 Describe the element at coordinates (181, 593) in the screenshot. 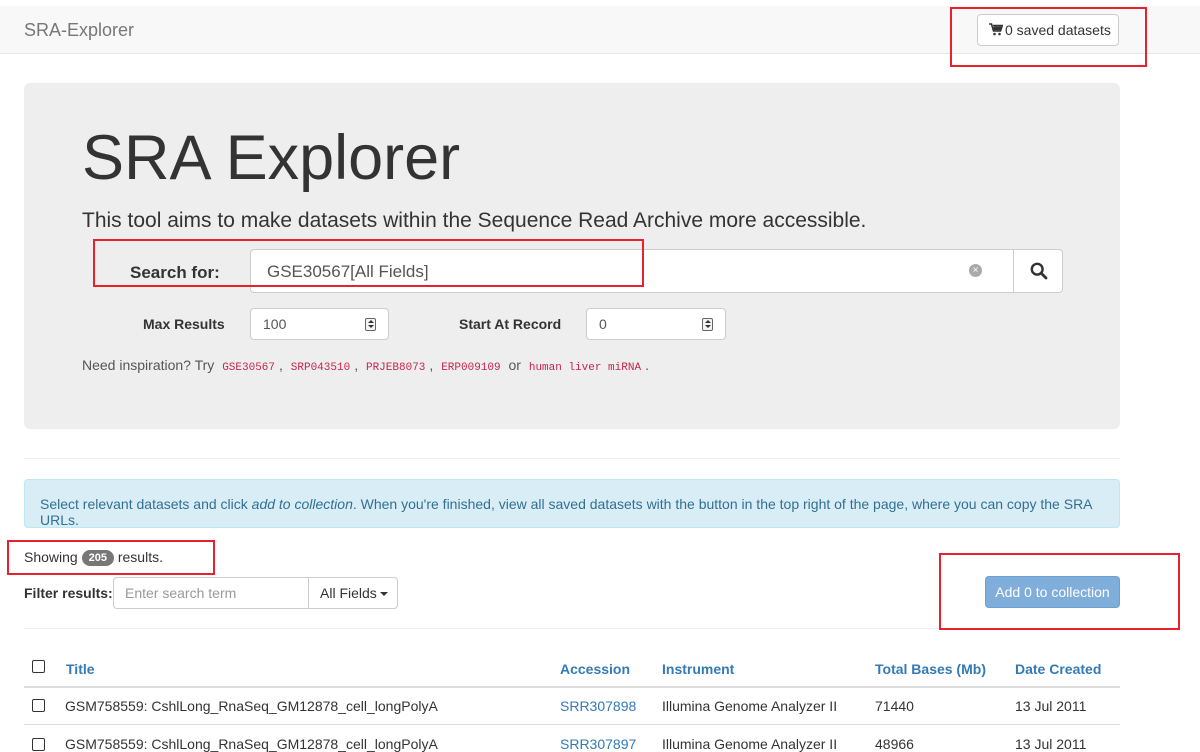

I see `filter-placeholder: Enter search term` at that location.